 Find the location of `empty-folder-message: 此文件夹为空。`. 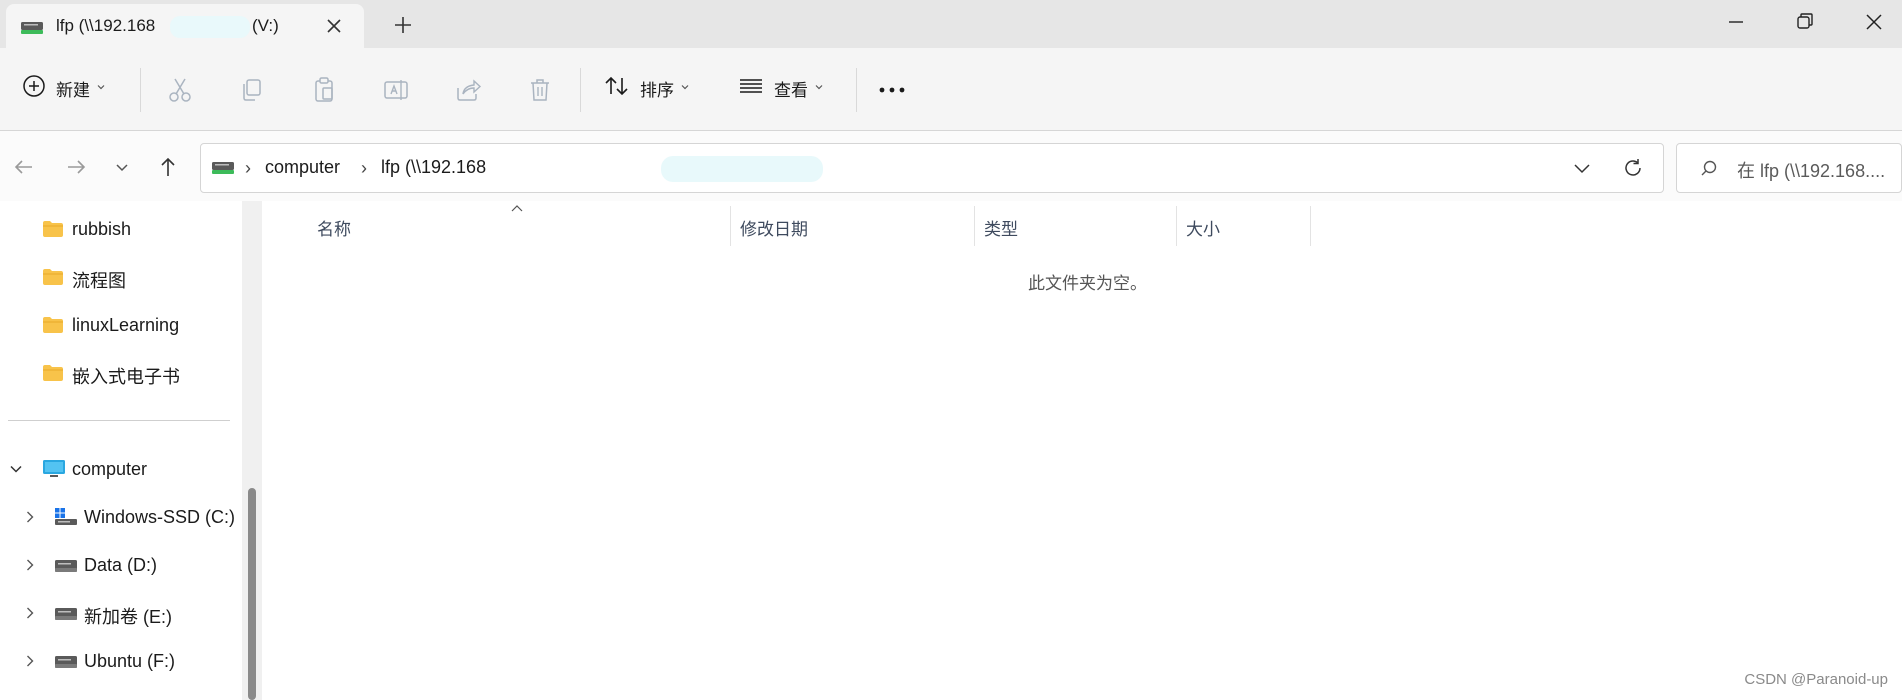

empty-folder-message: 此文件夹为空。 is located at coordinates (1087, 283).